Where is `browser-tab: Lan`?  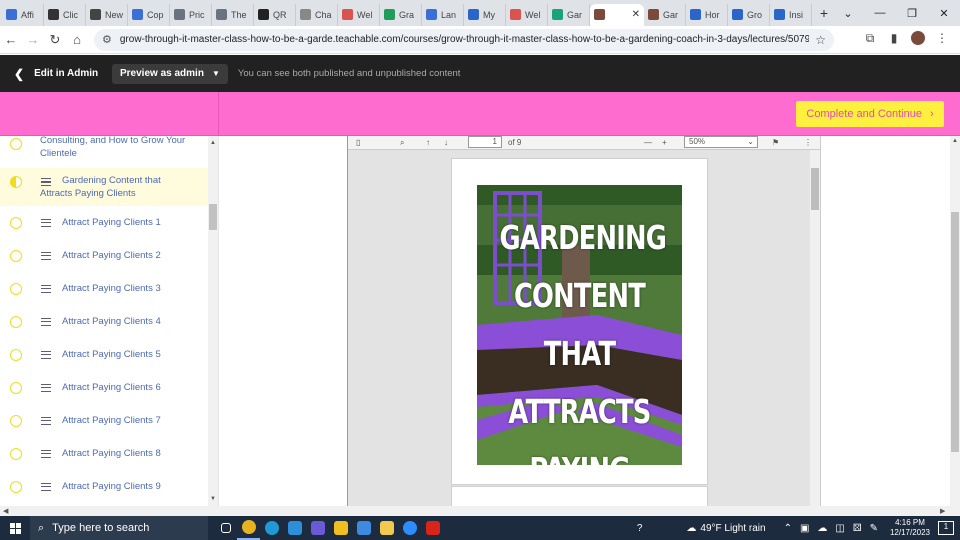
browser-tab: Lan is located at coordinates (443, 14).